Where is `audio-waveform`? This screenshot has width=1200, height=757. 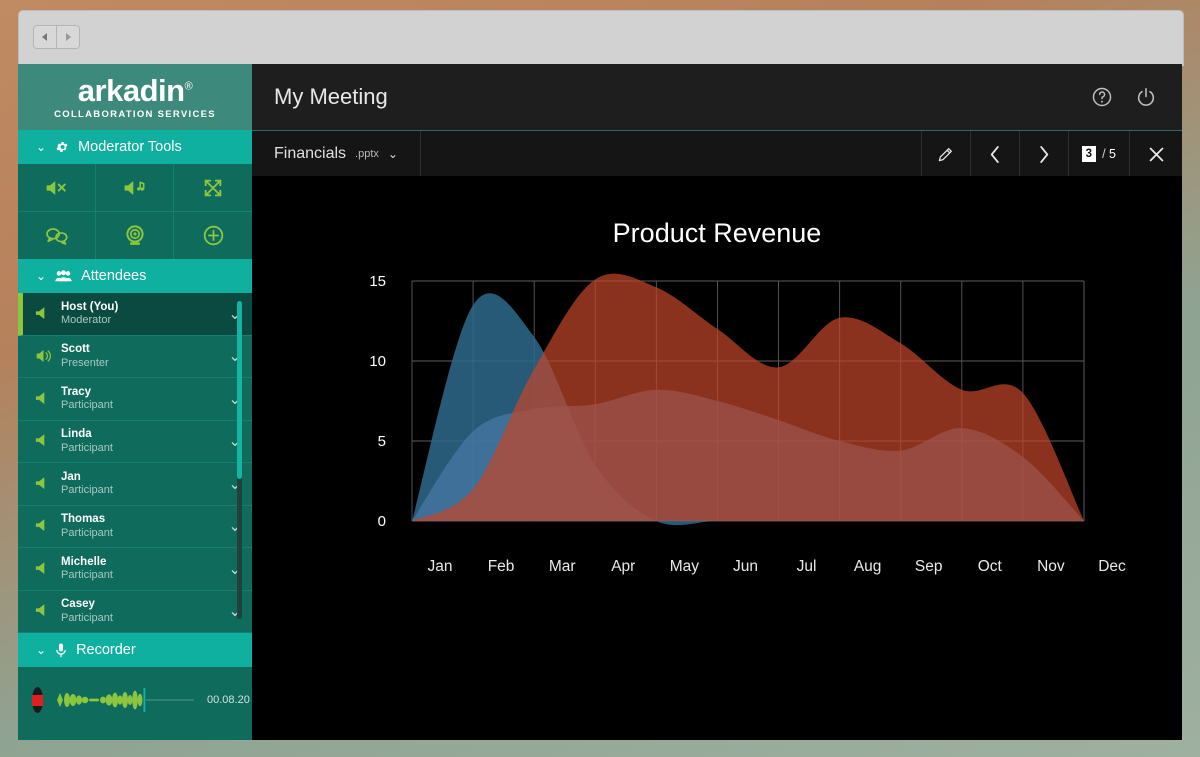
audio-waveform is located at coordinates (125, 700).